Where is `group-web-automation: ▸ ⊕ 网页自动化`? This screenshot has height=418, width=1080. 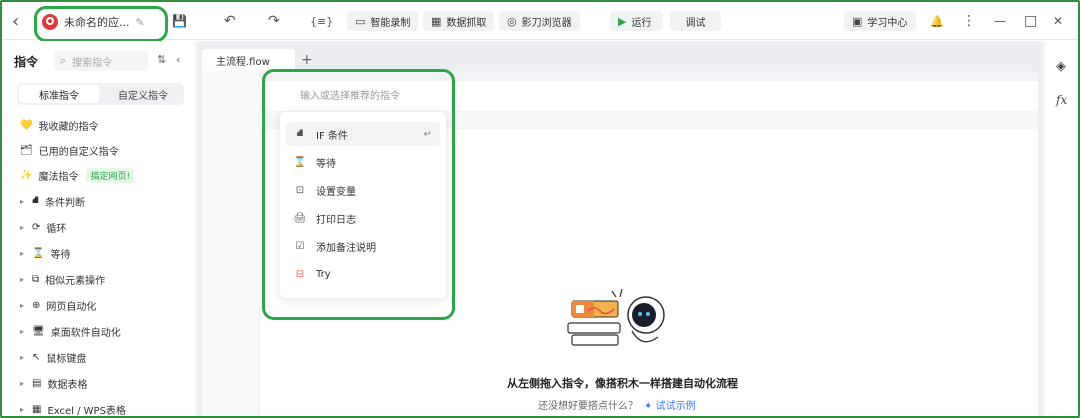
group-web-automation: ▸ ⊕ 网页自动化 is located at coordinates (58, 305).